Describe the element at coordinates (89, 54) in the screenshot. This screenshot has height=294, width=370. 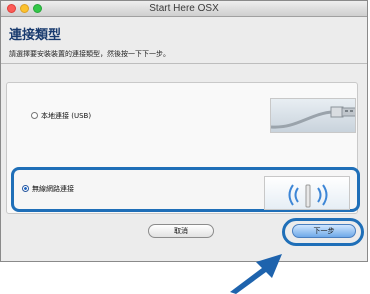
I see `instruction-text: 請選擇要安裝裝置的連接類型，然後按一下下一步。` at that location.